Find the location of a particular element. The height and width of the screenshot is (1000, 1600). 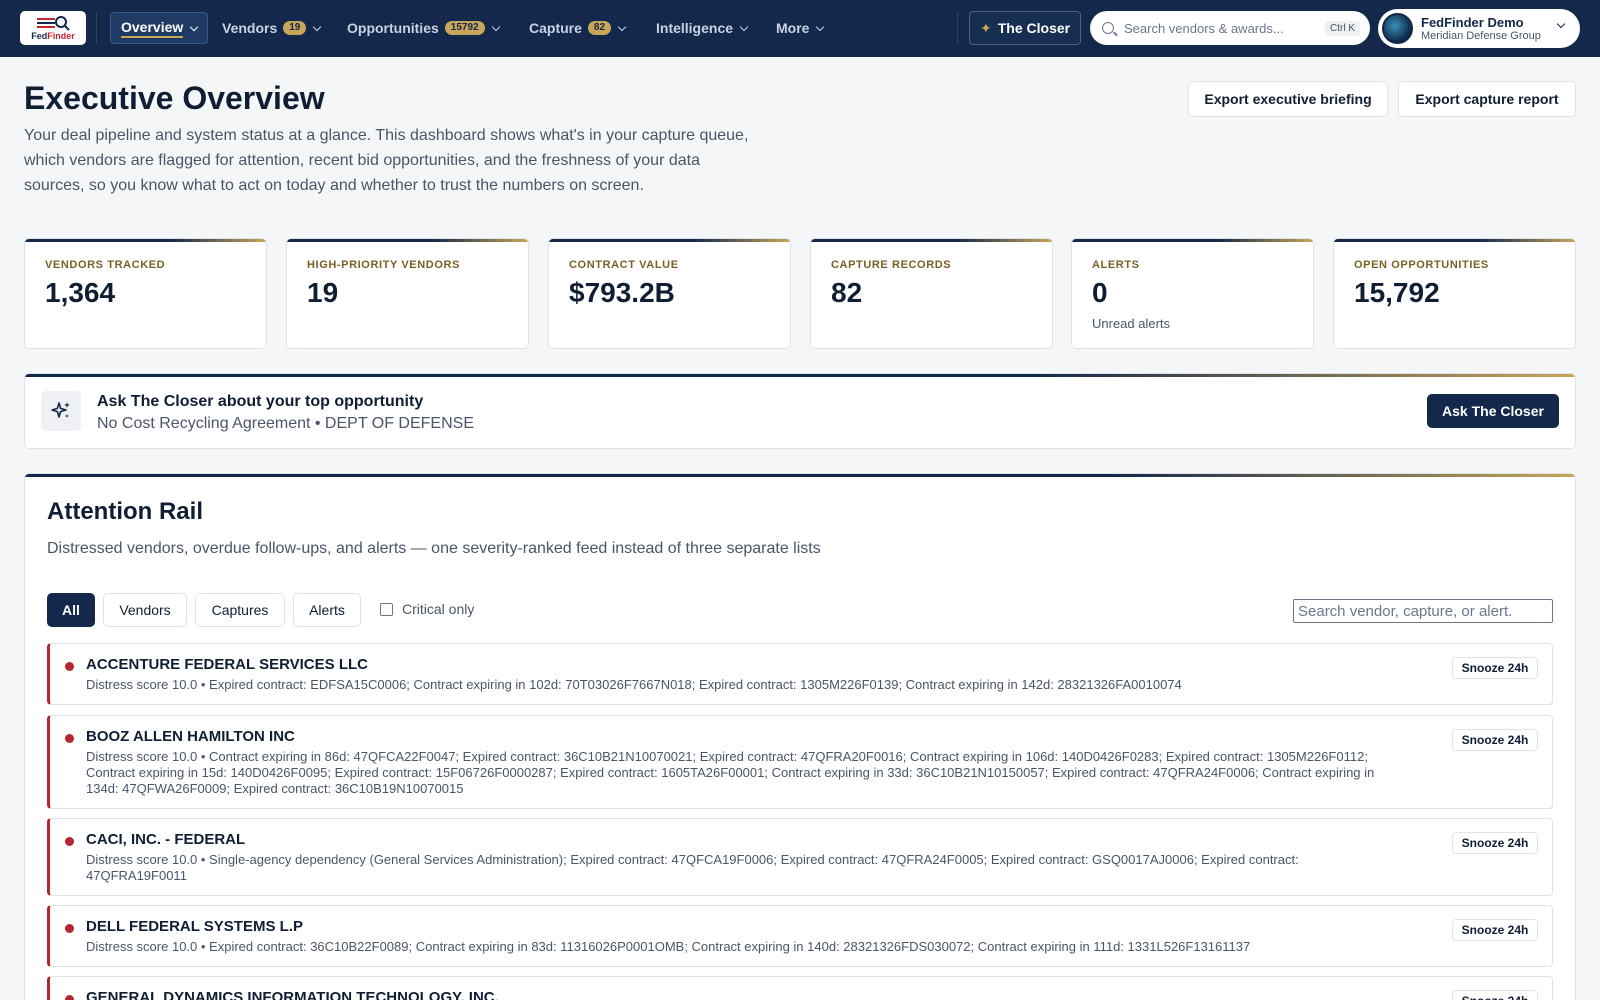

stat-value: 19 is located at coordinates (323, 292).